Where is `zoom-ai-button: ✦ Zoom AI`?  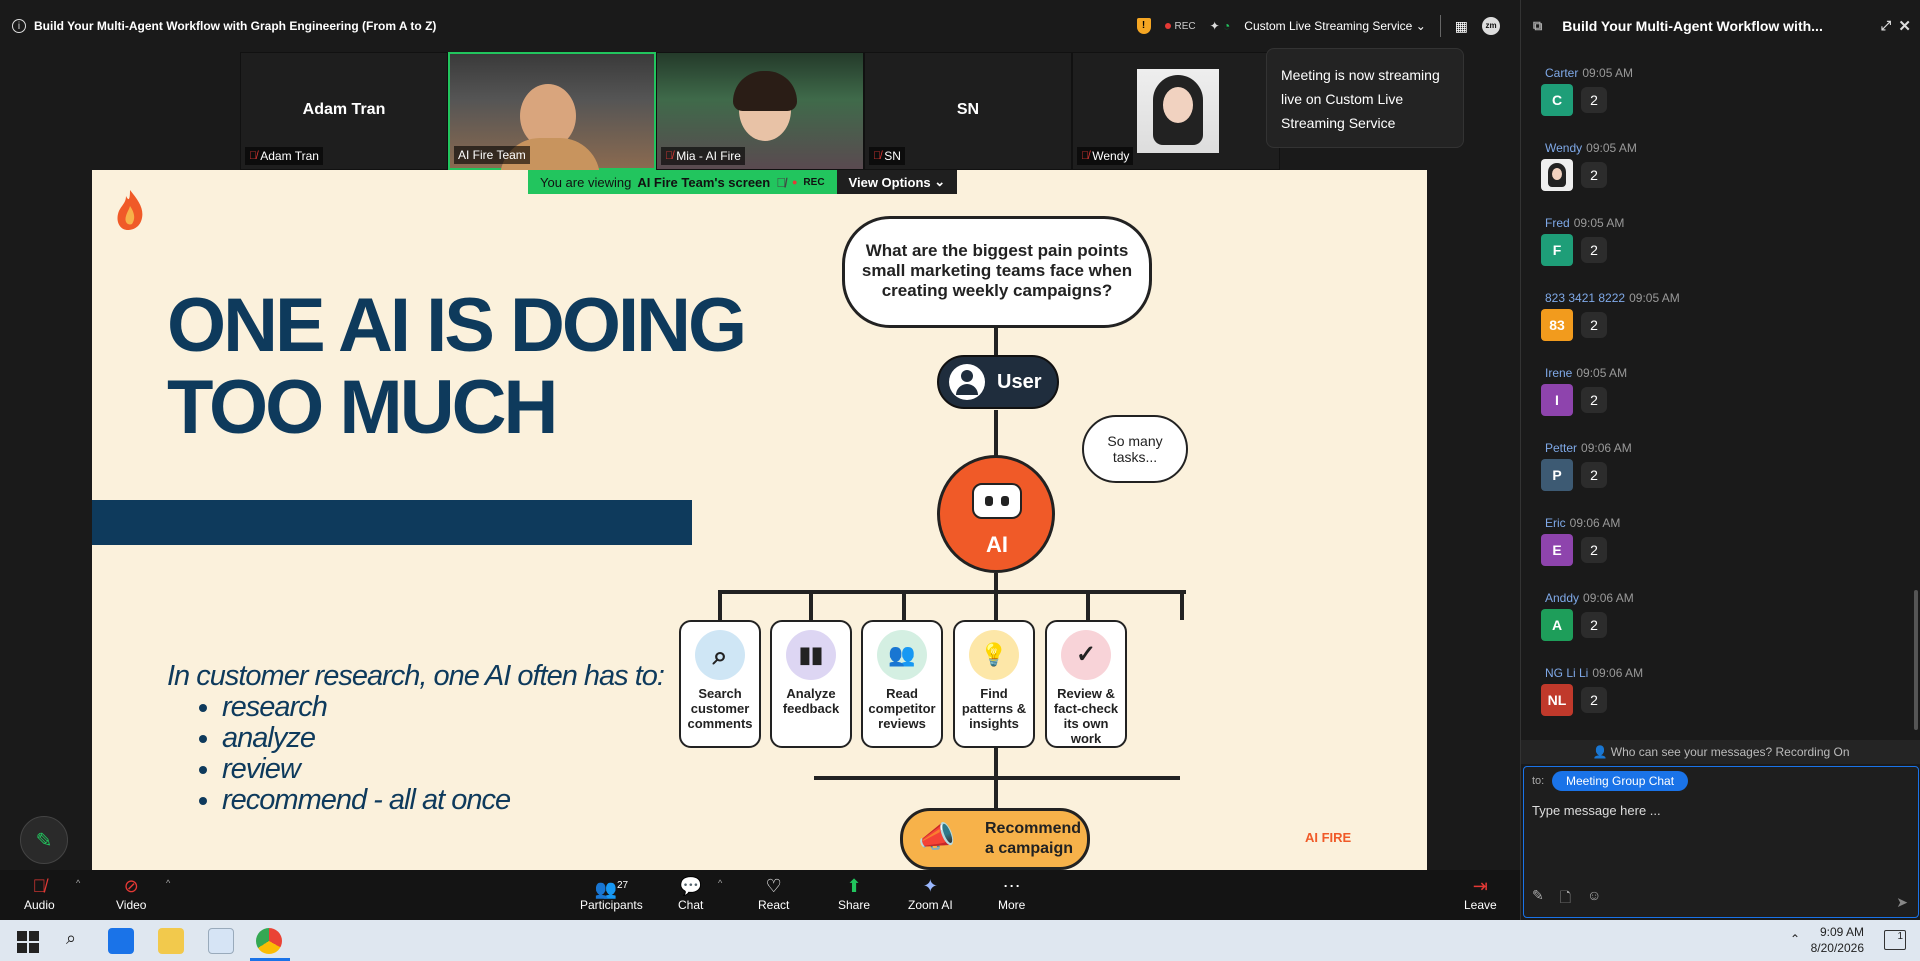 zoom-ai-button: ✦ Zoom AI is located at coordinates (930, 893).